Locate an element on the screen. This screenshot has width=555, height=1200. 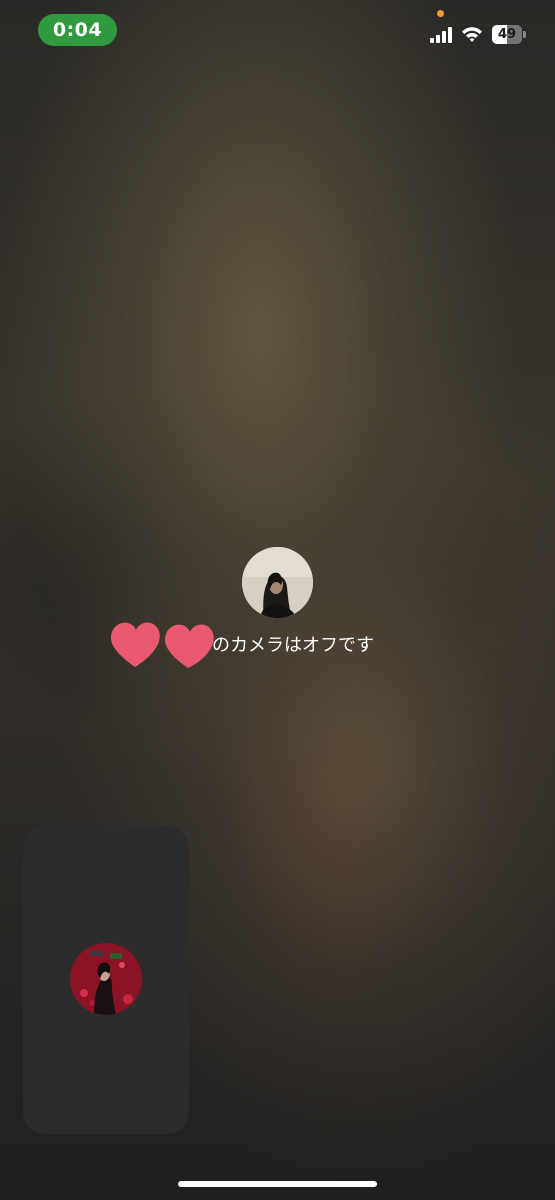
avatar-photo is located at coordinates (277, 582).